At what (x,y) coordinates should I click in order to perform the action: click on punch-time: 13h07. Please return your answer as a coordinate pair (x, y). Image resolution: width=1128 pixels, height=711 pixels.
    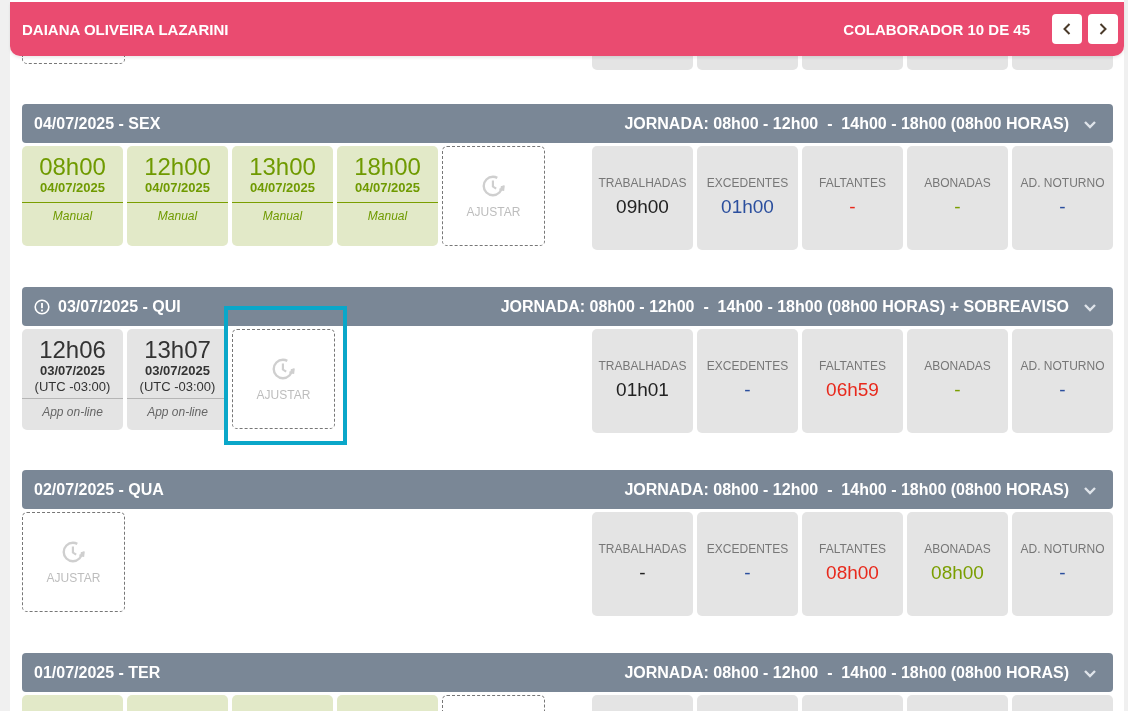
    Looking at the image, I should click on (177, 350).